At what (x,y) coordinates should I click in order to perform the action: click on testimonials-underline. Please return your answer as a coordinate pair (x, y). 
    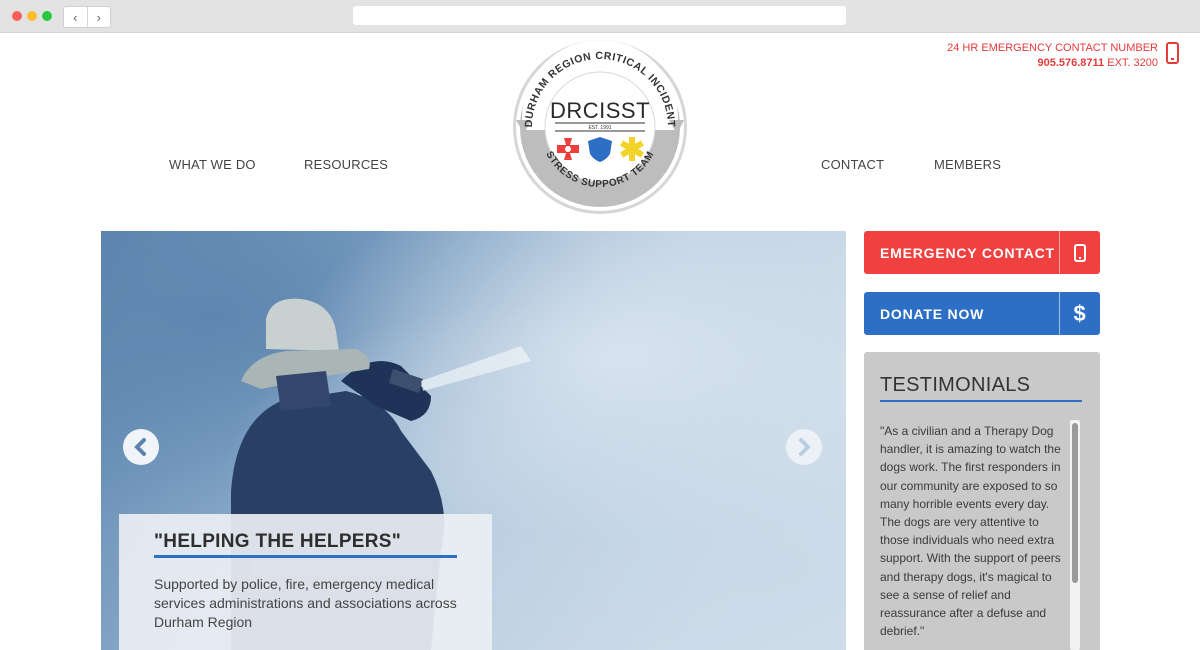
    Looking at the image, I should click on (981, 401).